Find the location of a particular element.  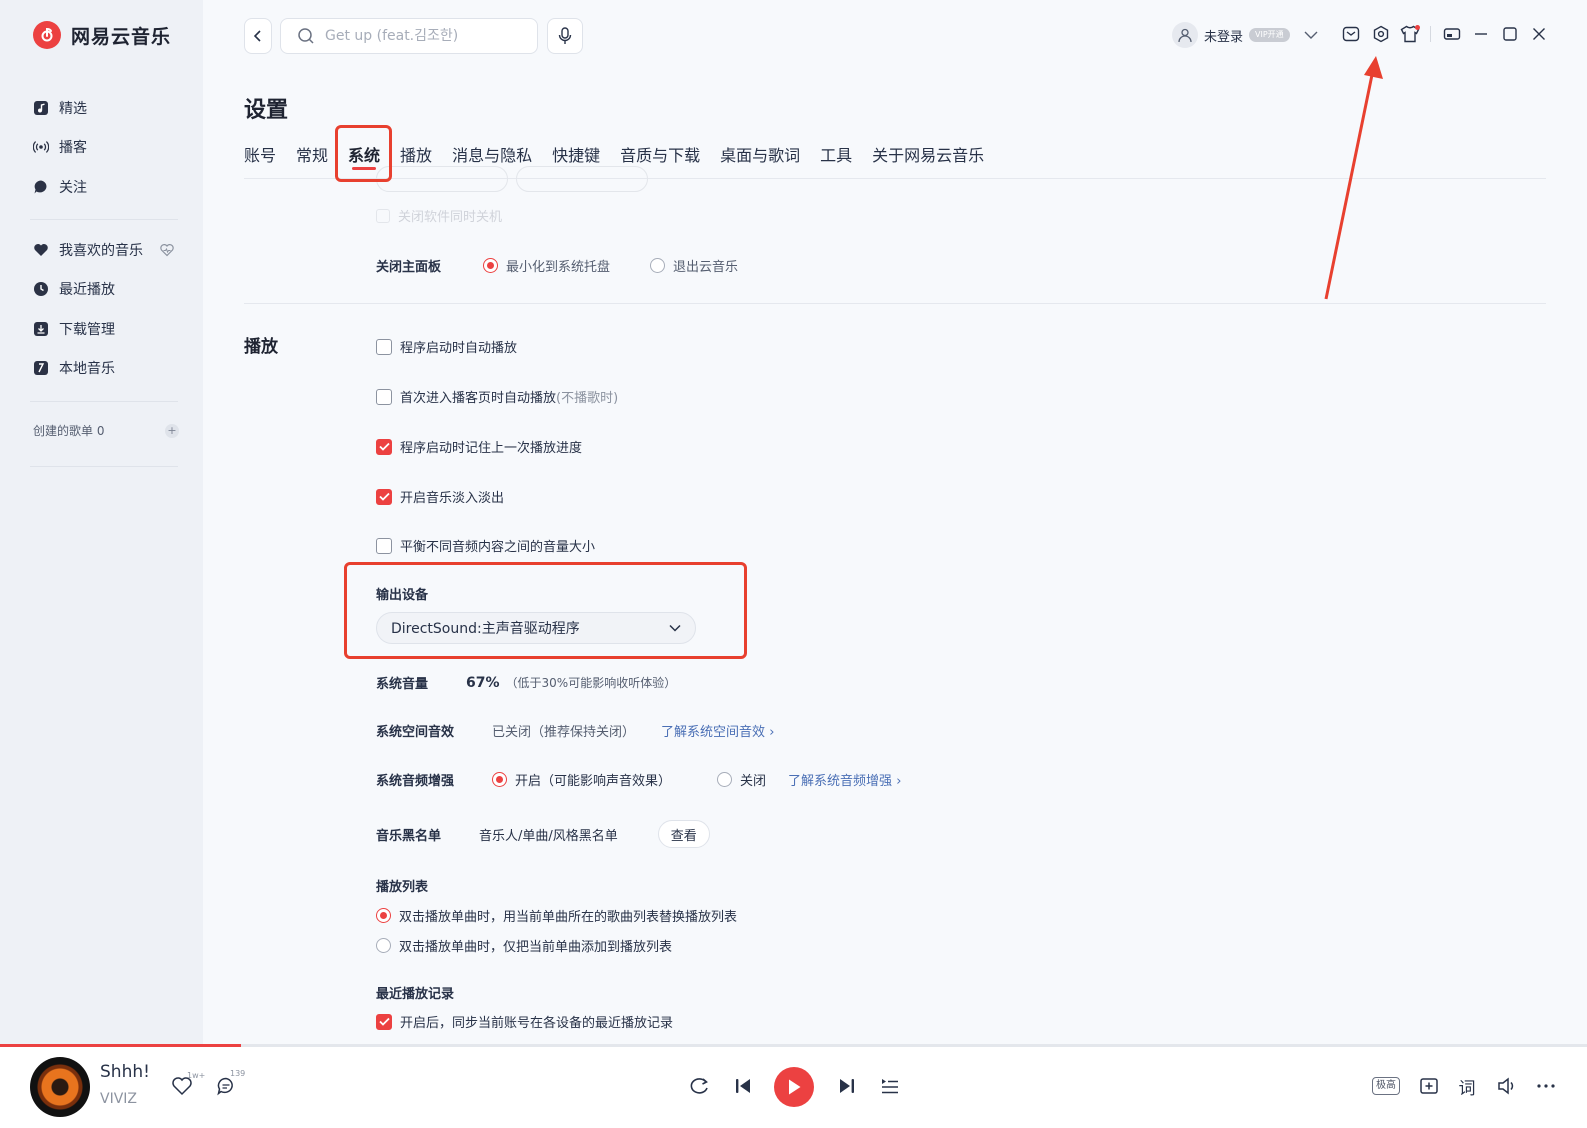

output-device-label: 输出设备 is located at coordinates (402, 595).